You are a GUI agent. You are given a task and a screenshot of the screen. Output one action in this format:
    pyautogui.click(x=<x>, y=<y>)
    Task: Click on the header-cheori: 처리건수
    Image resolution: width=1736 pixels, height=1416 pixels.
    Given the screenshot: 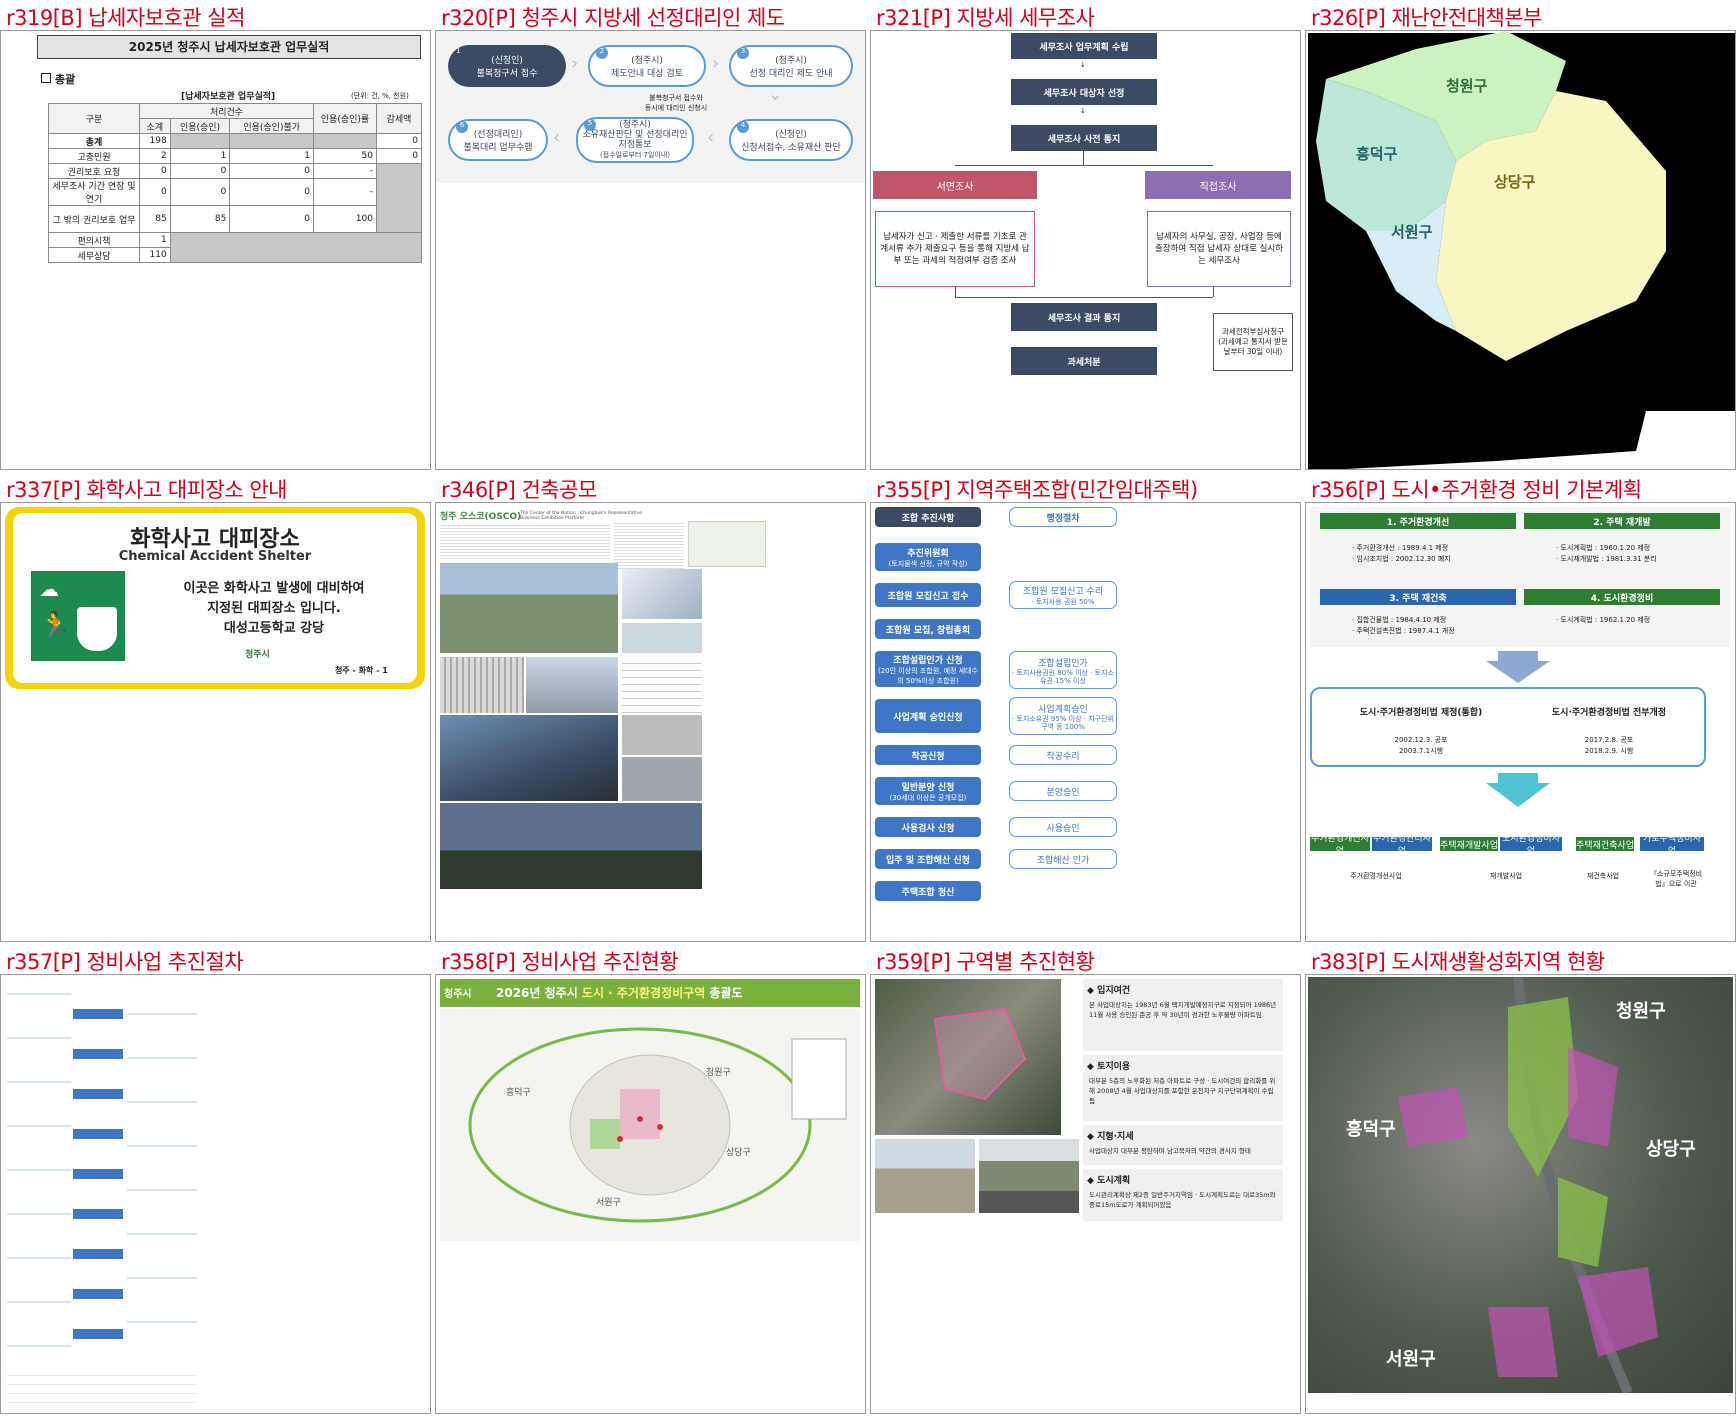 What is the action you would take?
    pyautogui.click(x=226, y=111)
    